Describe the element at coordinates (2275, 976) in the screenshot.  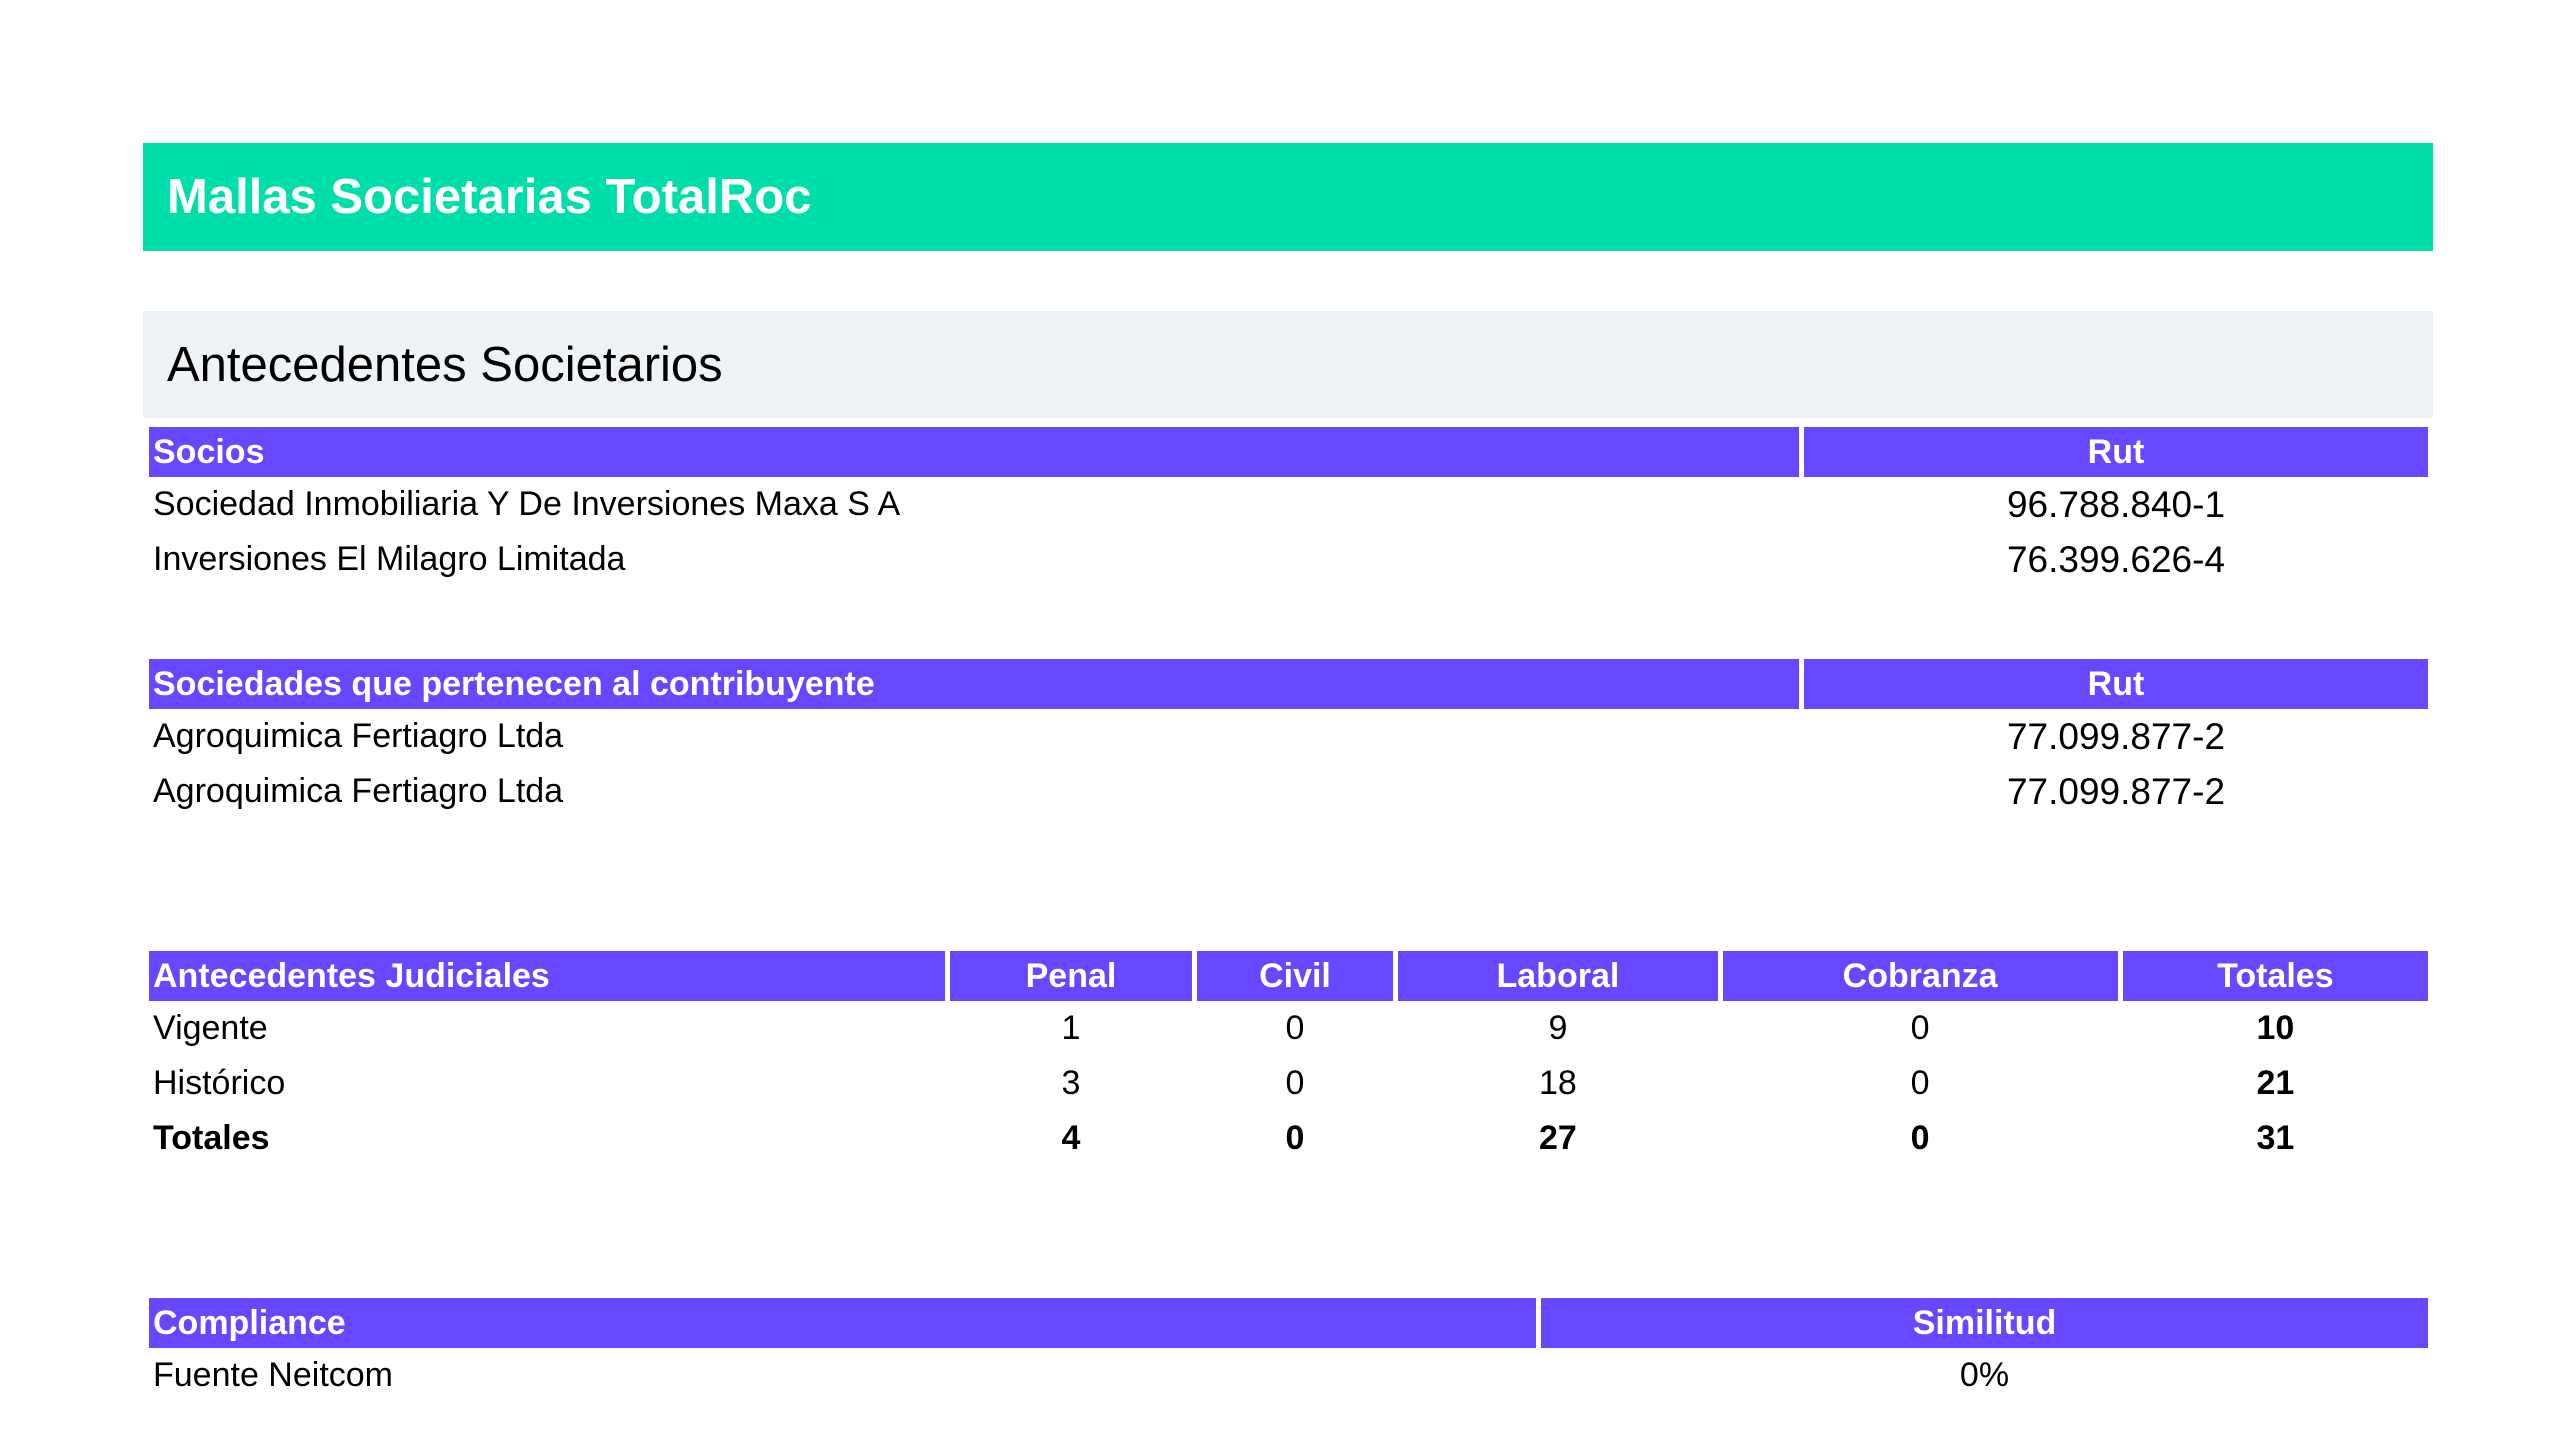
I see `column-header-totales: Totales` at that location.